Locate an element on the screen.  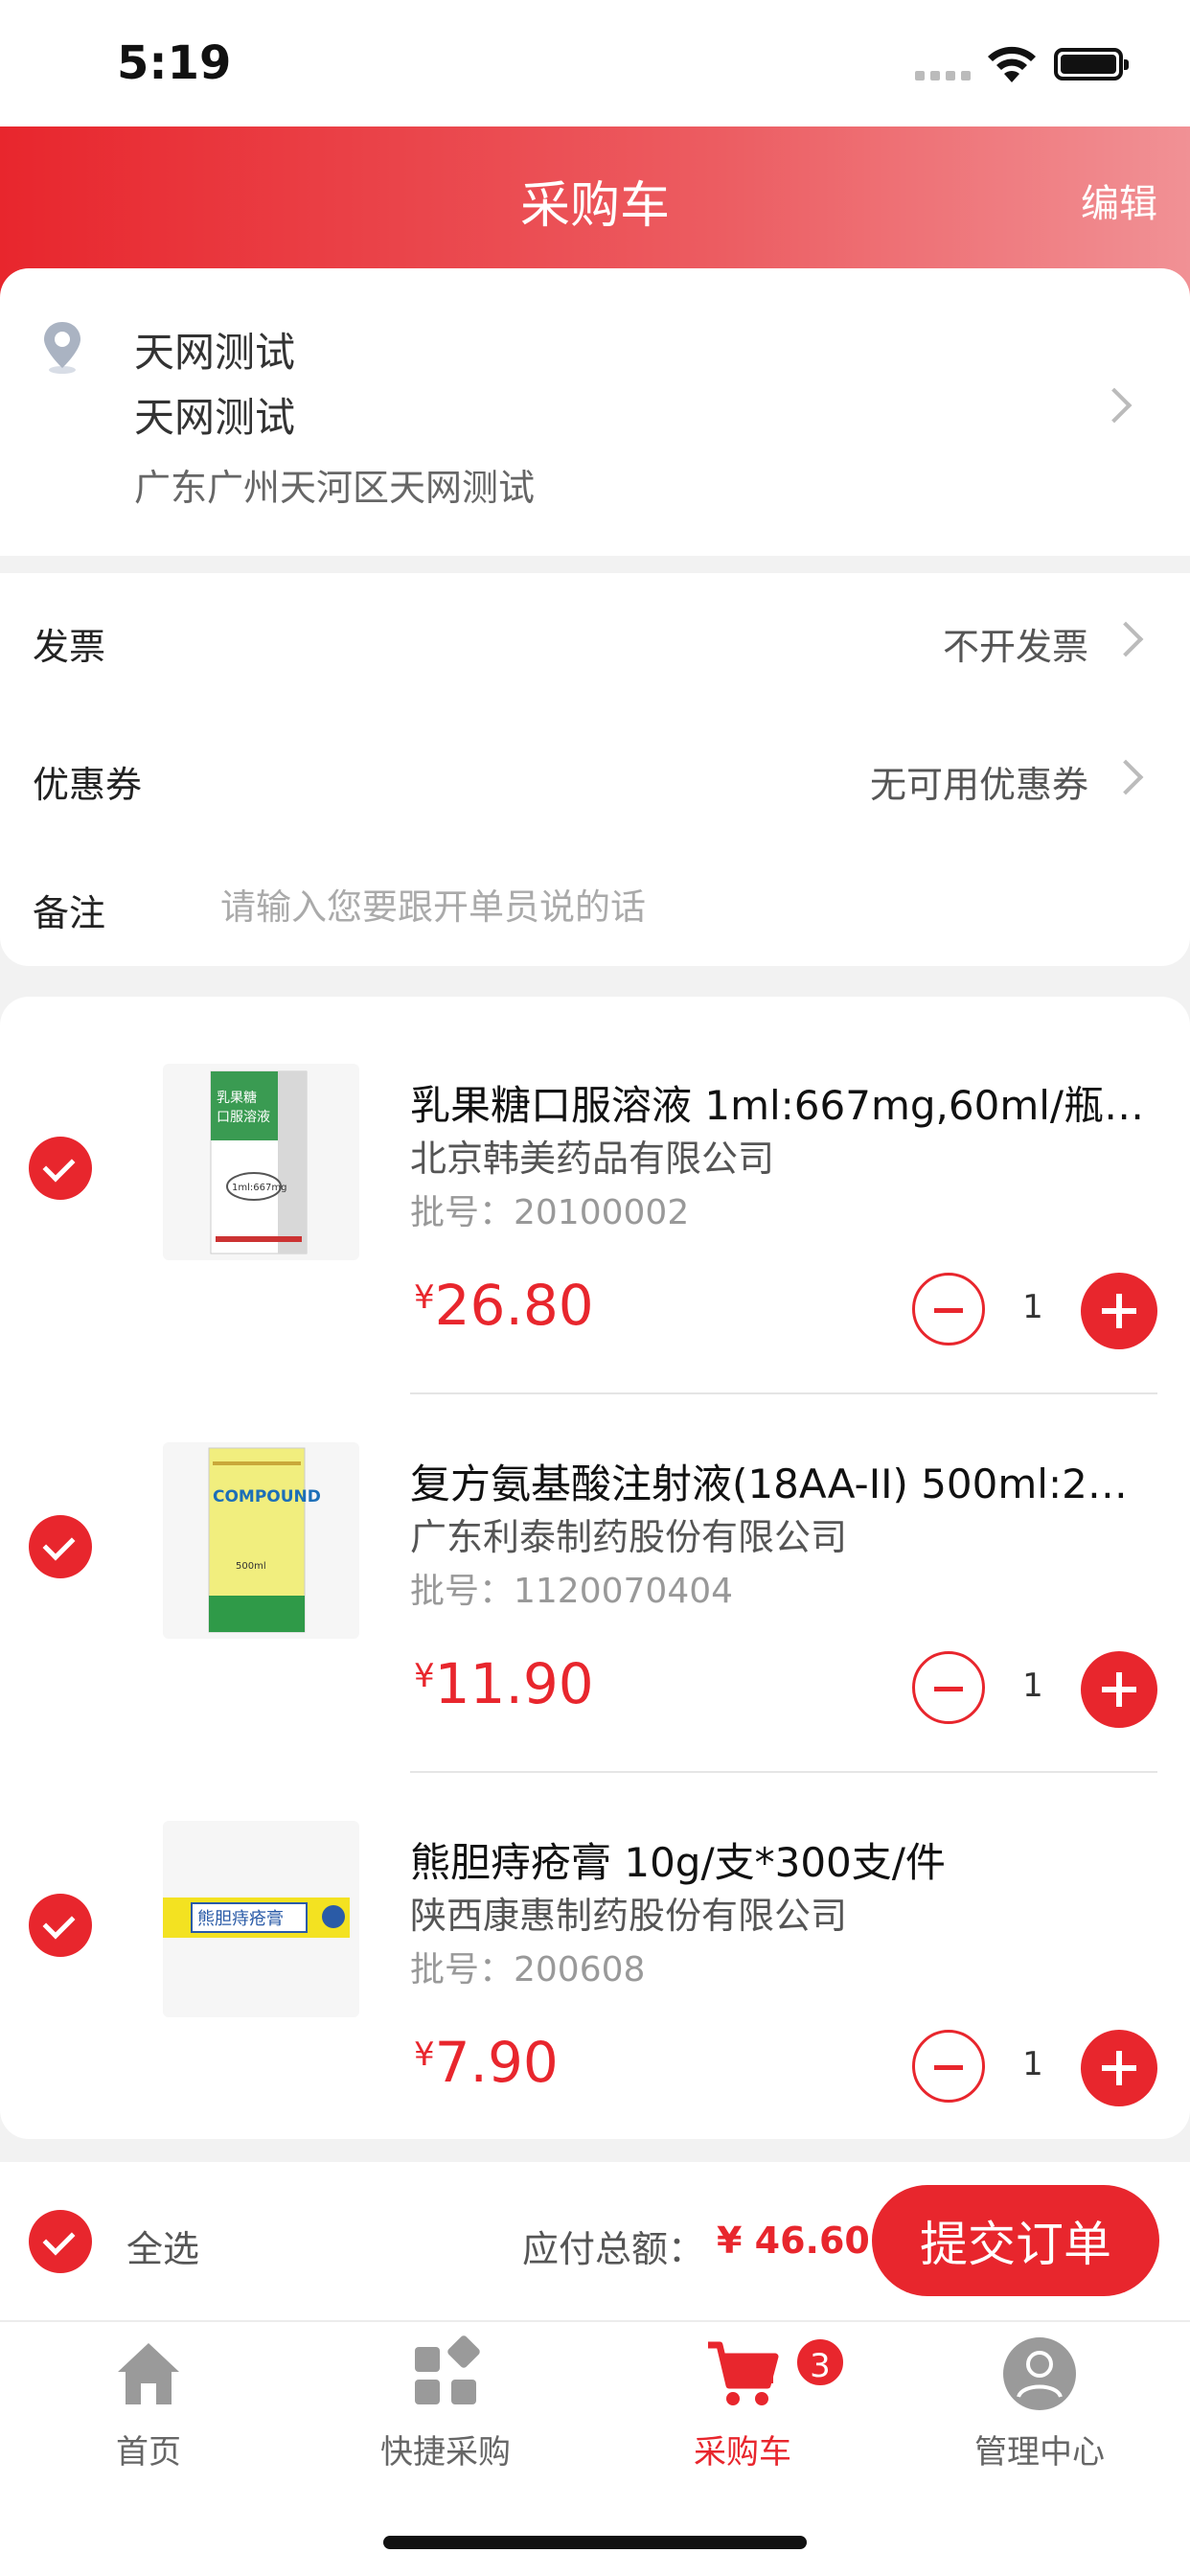
product-manufacturer: 陕西康惠制药股份有限公司 is located at coordinates (629, 1916).